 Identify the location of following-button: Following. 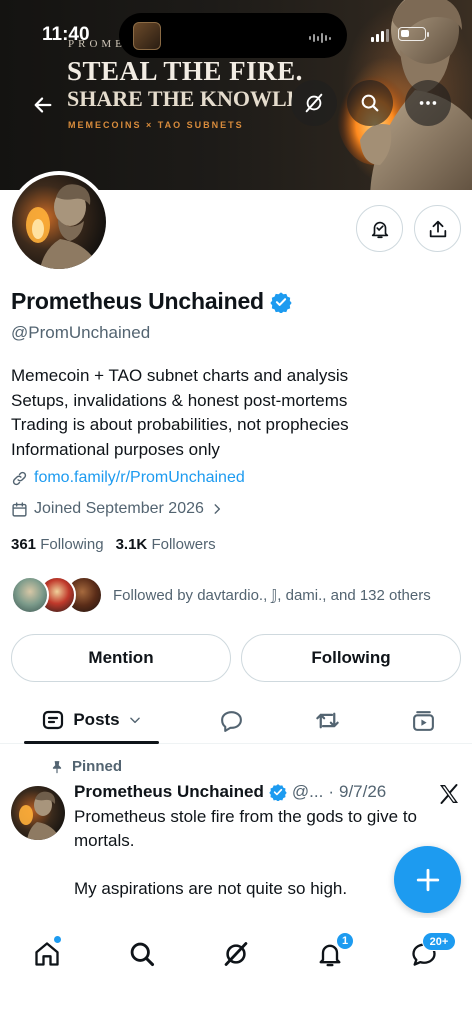
(351, 658).